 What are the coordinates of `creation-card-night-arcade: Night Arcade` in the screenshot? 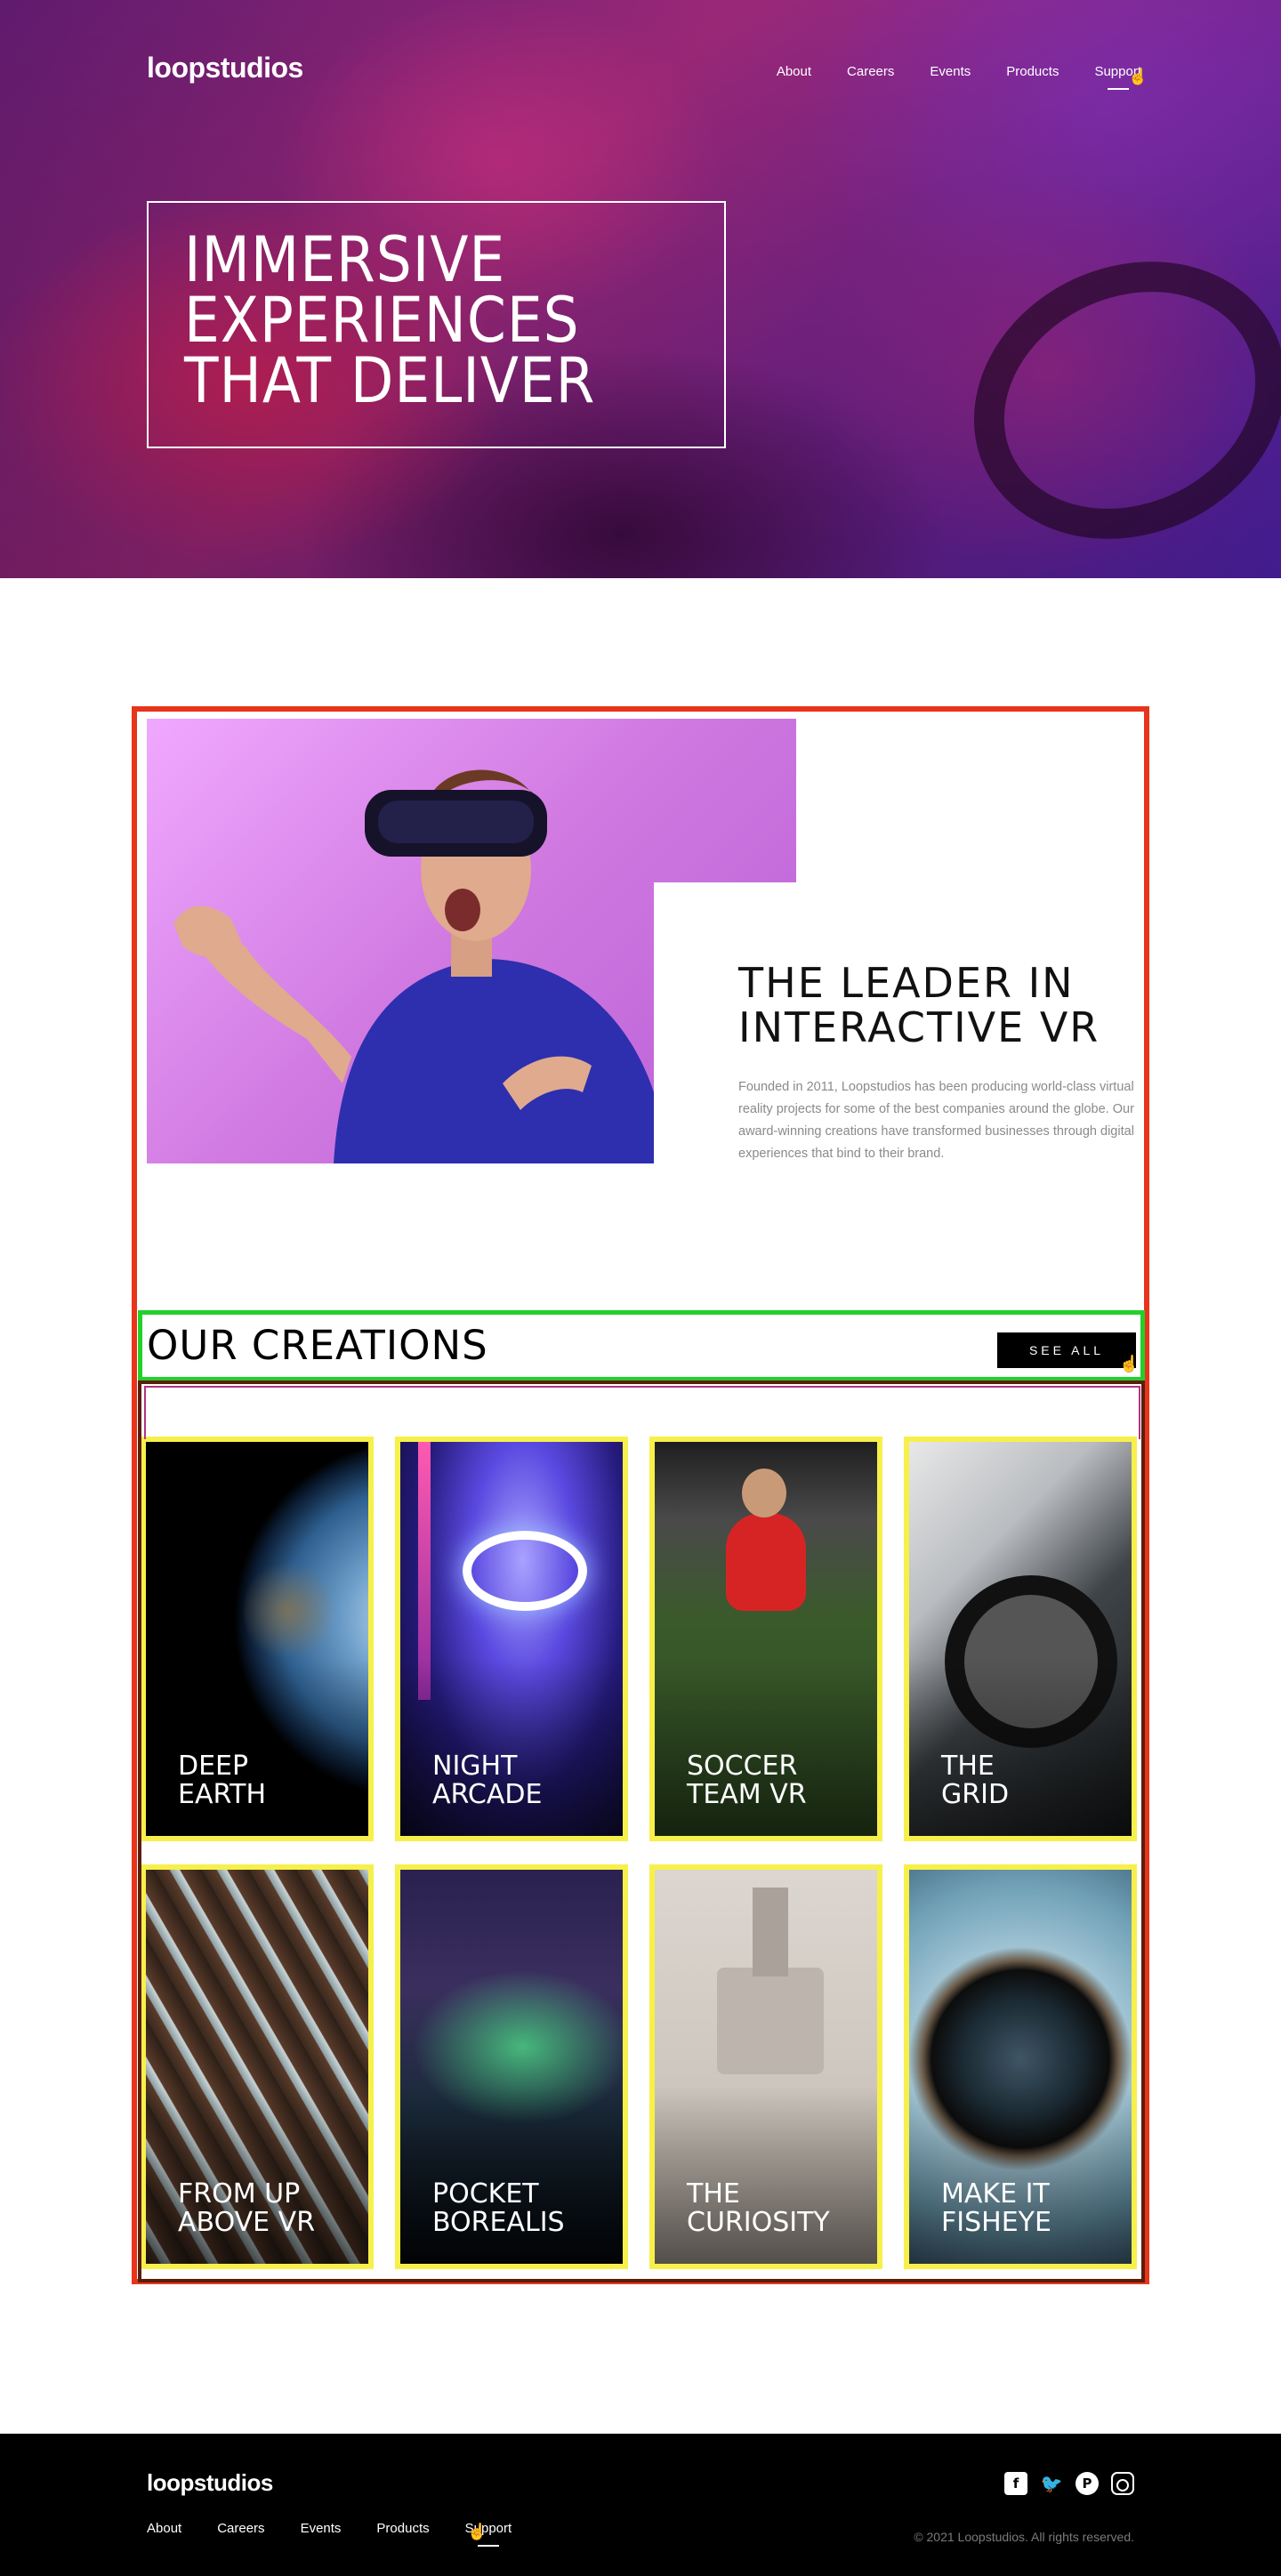 It's located at (511, 1639).